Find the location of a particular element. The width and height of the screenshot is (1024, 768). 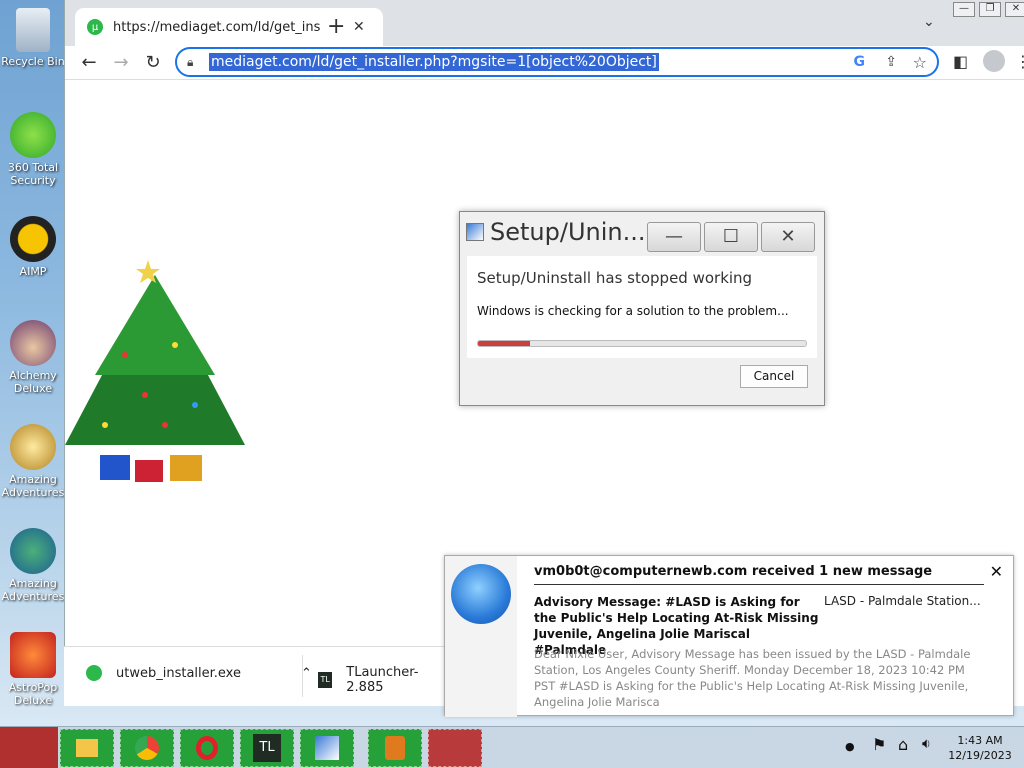

astropop-icon is located at coordinates (33, 655).